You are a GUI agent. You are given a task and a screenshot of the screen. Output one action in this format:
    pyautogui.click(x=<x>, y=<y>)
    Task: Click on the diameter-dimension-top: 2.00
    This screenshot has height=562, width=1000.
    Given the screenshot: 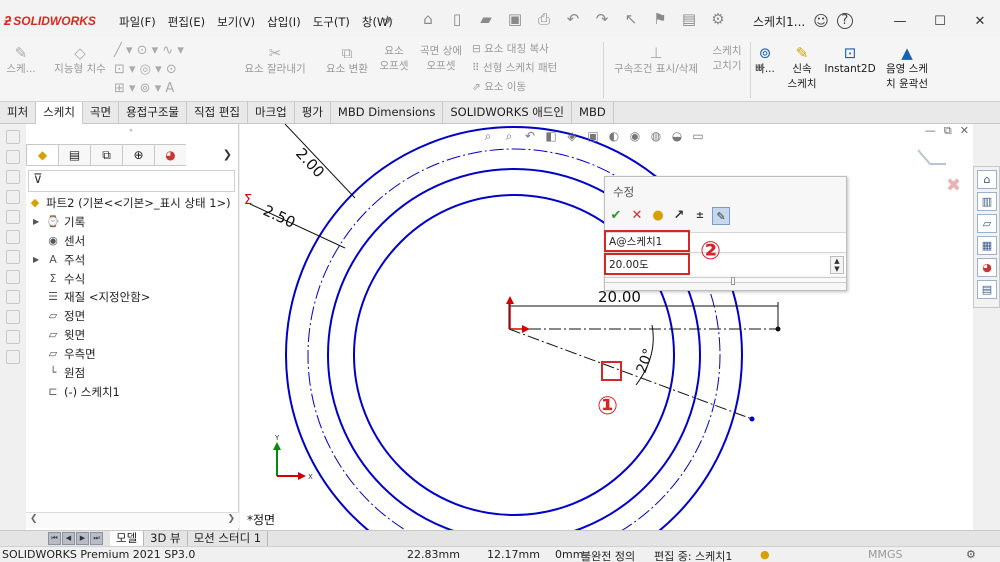 What is the action you would take?
    pyautogui.click(x=310, y=162)
    